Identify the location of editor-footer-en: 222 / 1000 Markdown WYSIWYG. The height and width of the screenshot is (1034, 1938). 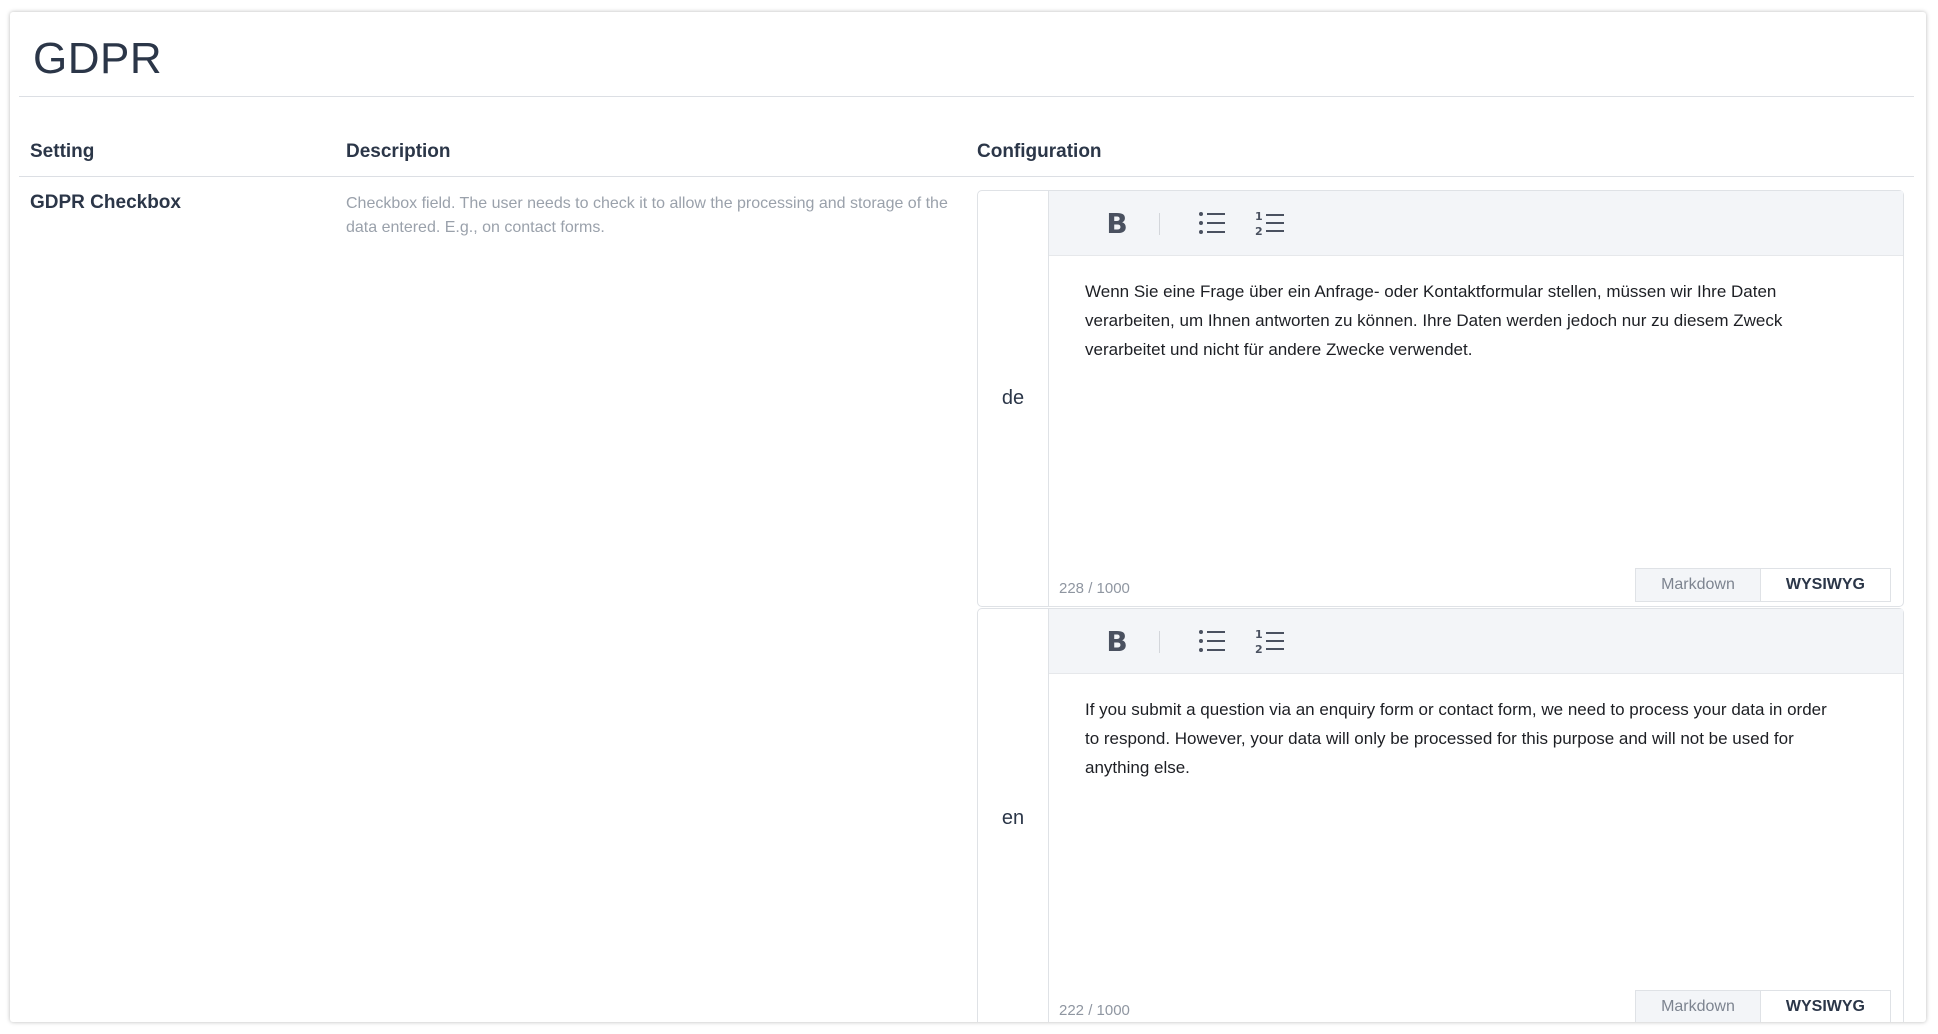
(1476, 1006).